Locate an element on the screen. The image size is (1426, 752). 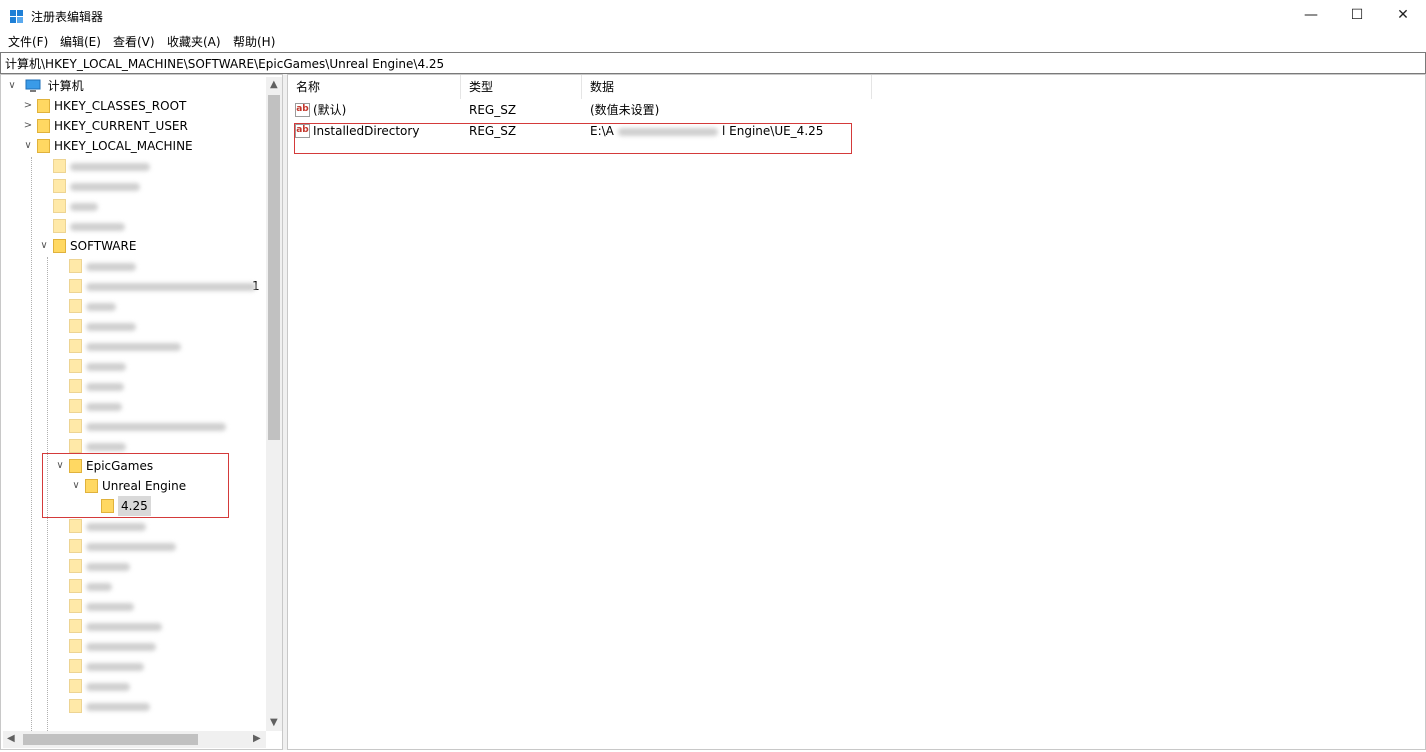
value-type: REG_SZ is located at coordinates (493, 110).